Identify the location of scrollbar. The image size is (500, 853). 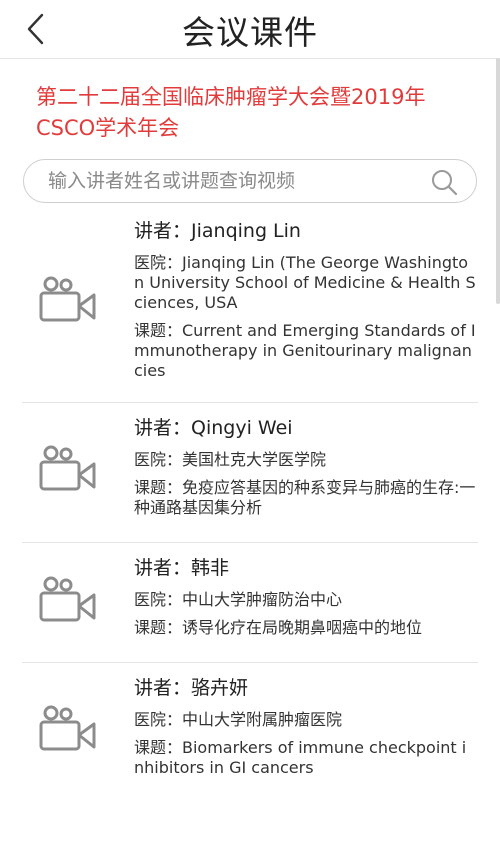
(498, 181).